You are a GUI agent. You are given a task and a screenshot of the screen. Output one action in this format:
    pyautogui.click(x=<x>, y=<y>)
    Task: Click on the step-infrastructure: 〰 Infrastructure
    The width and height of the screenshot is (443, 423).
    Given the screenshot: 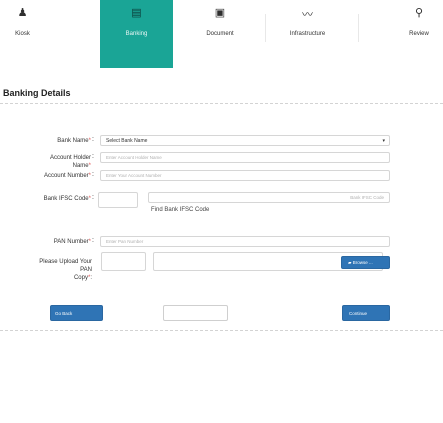 What is the action you would take?
    pyautogui.click(x=307, y=34)
    